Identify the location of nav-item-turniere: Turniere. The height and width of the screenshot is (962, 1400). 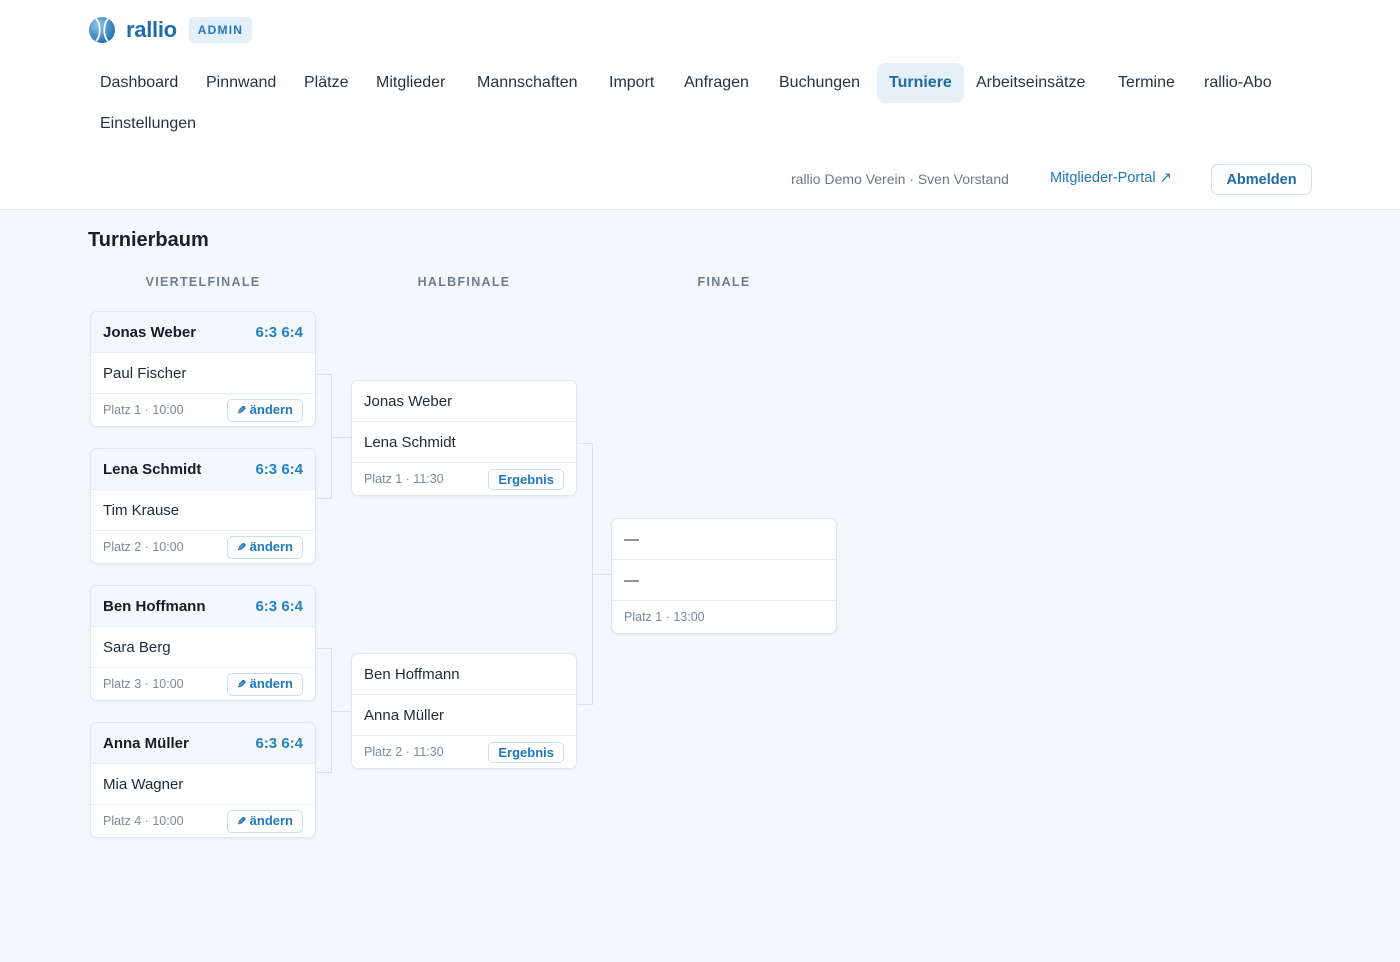
(920, 83).